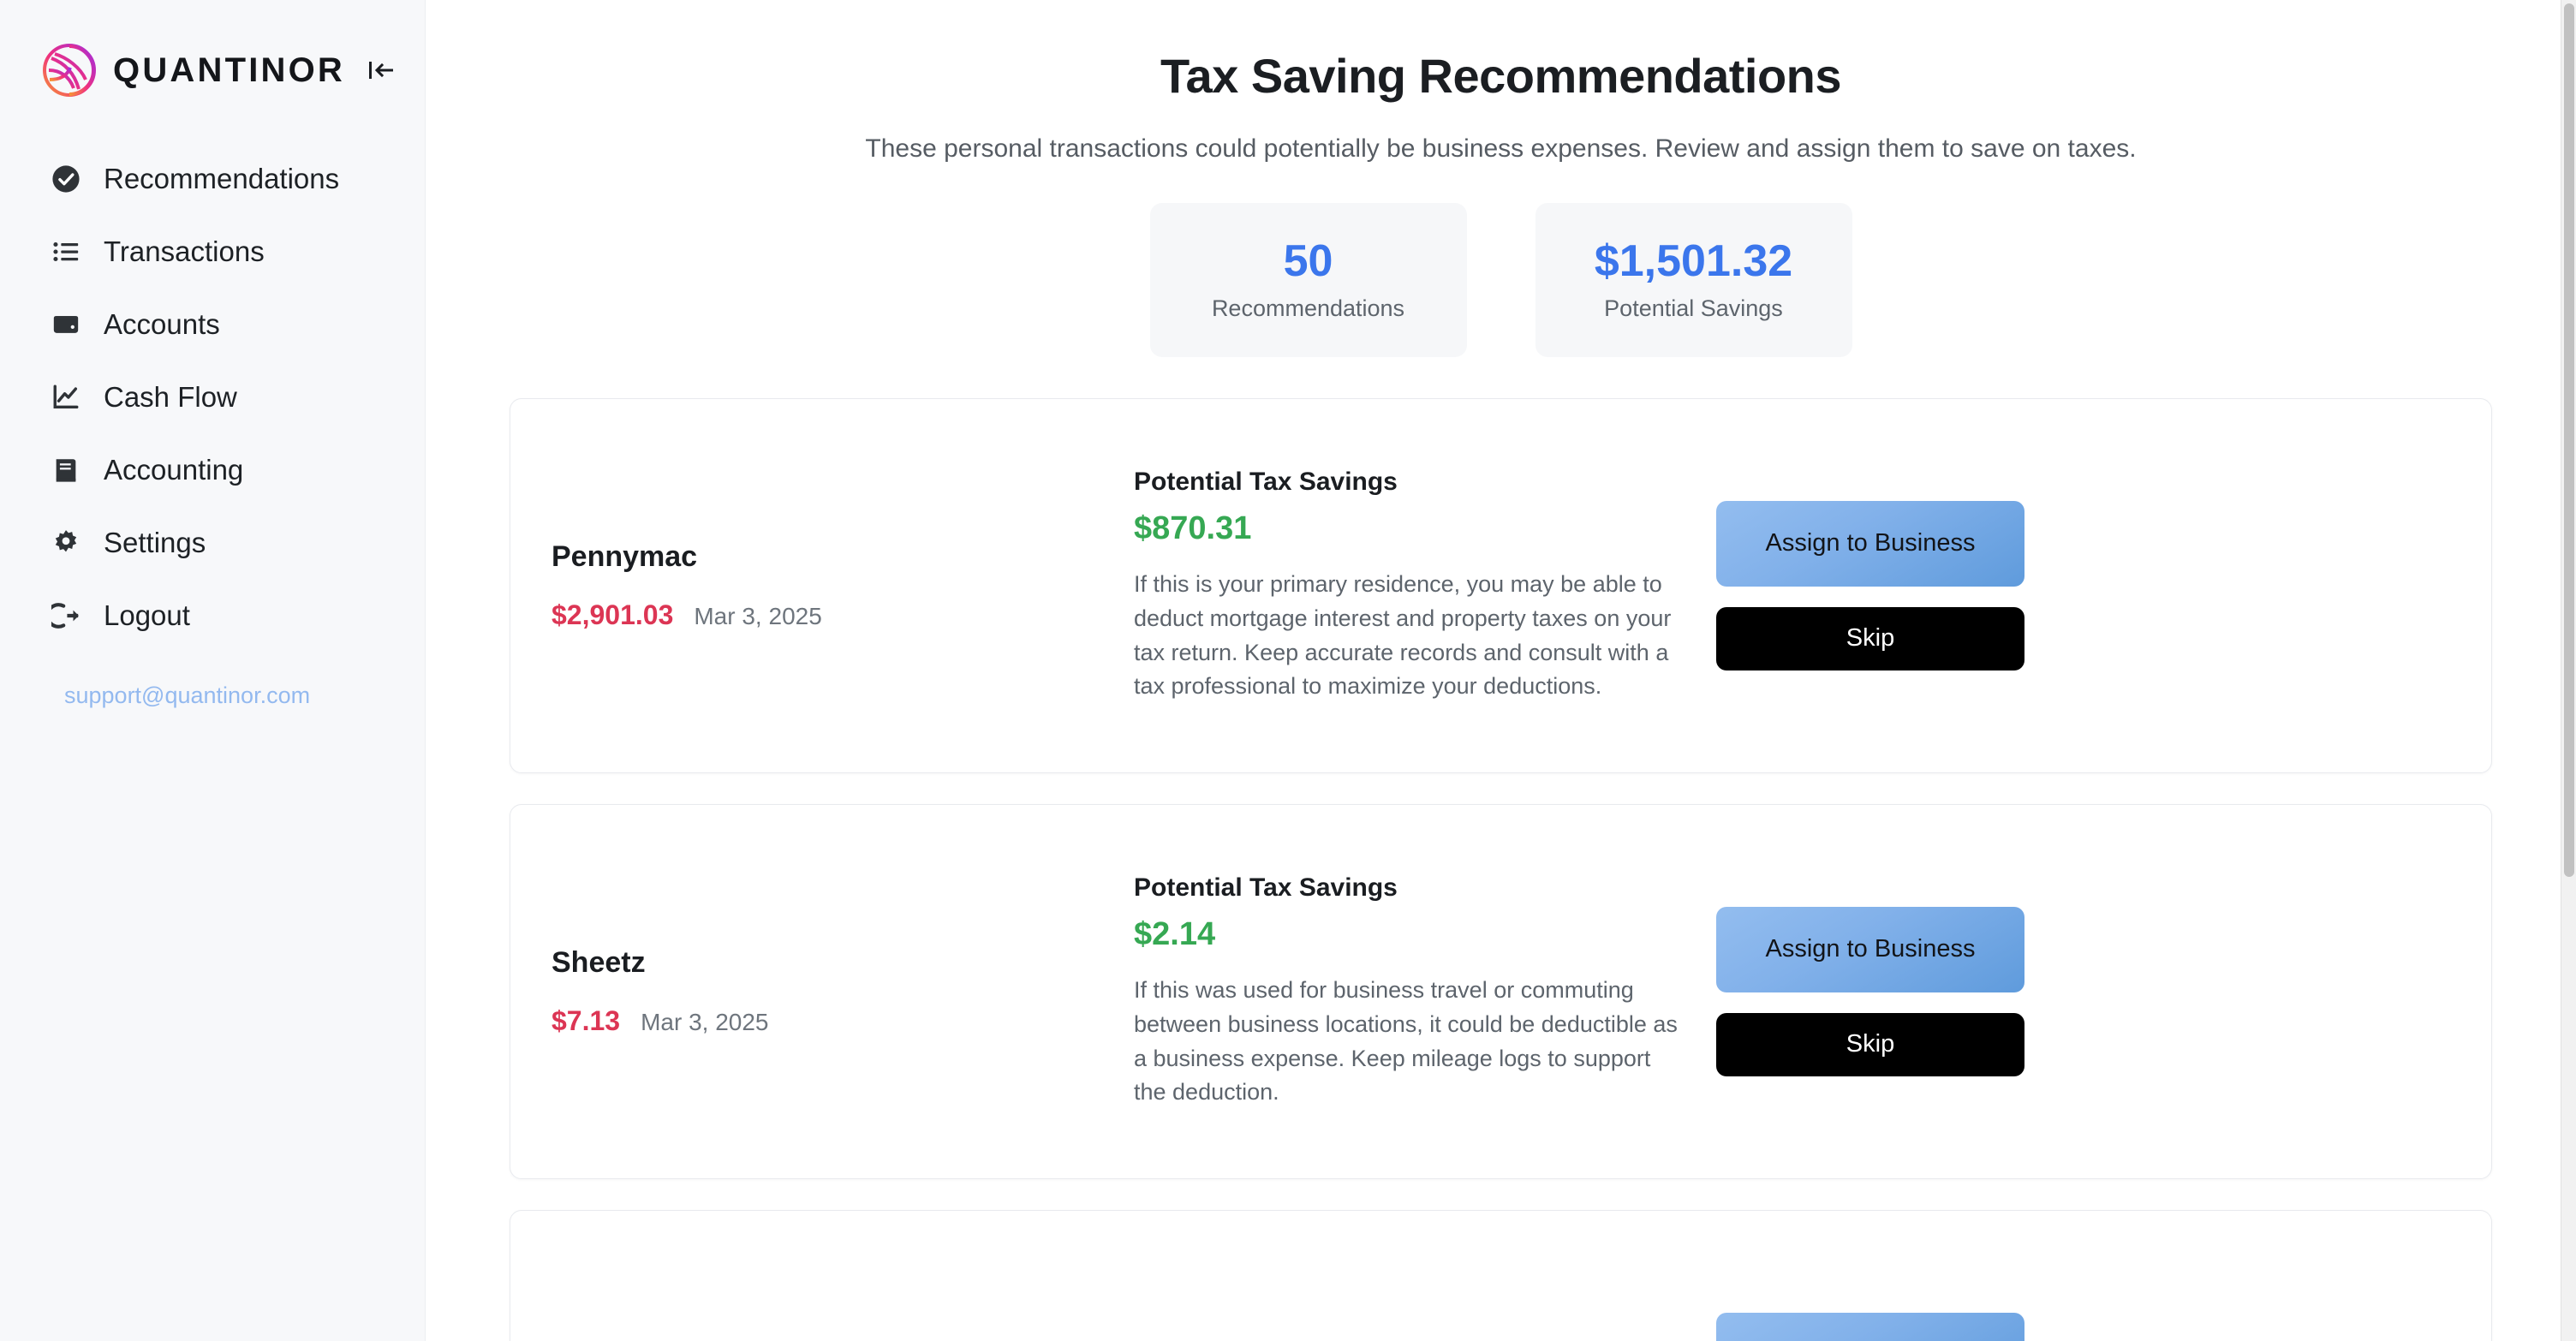  What do you see at coordinates (1693, 261) in the screenshot?
I see `stat-value: $1,501.32` at bounding box center [1693, 261].